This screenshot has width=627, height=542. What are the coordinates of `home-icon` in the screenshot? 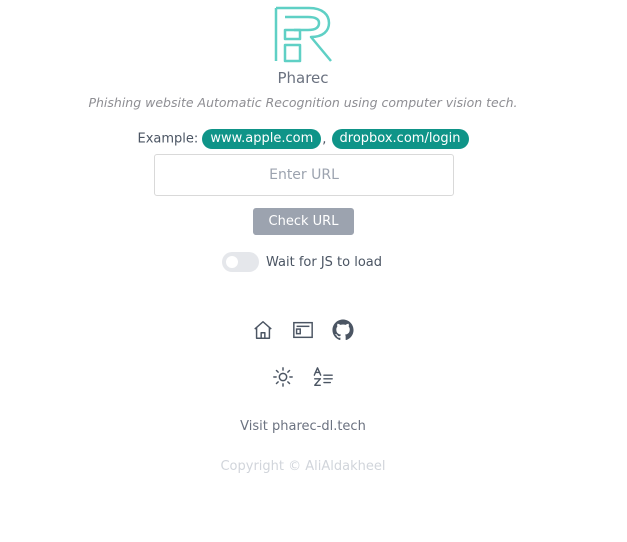 It's located at (263, 330).